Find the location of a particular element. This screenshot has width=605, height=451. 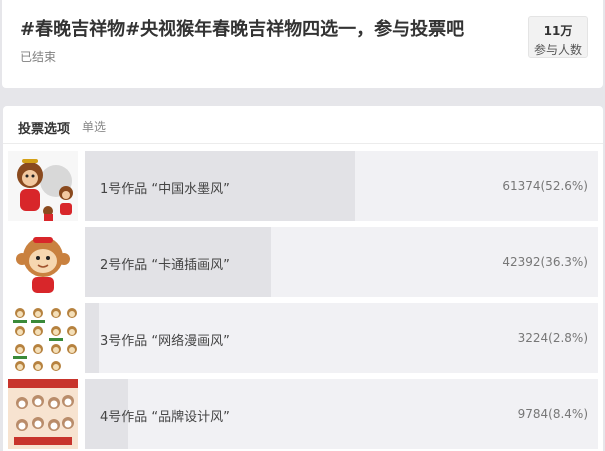

option-1-label: 1号作品 “中国水墨风” is located at coordinates (165, 189).